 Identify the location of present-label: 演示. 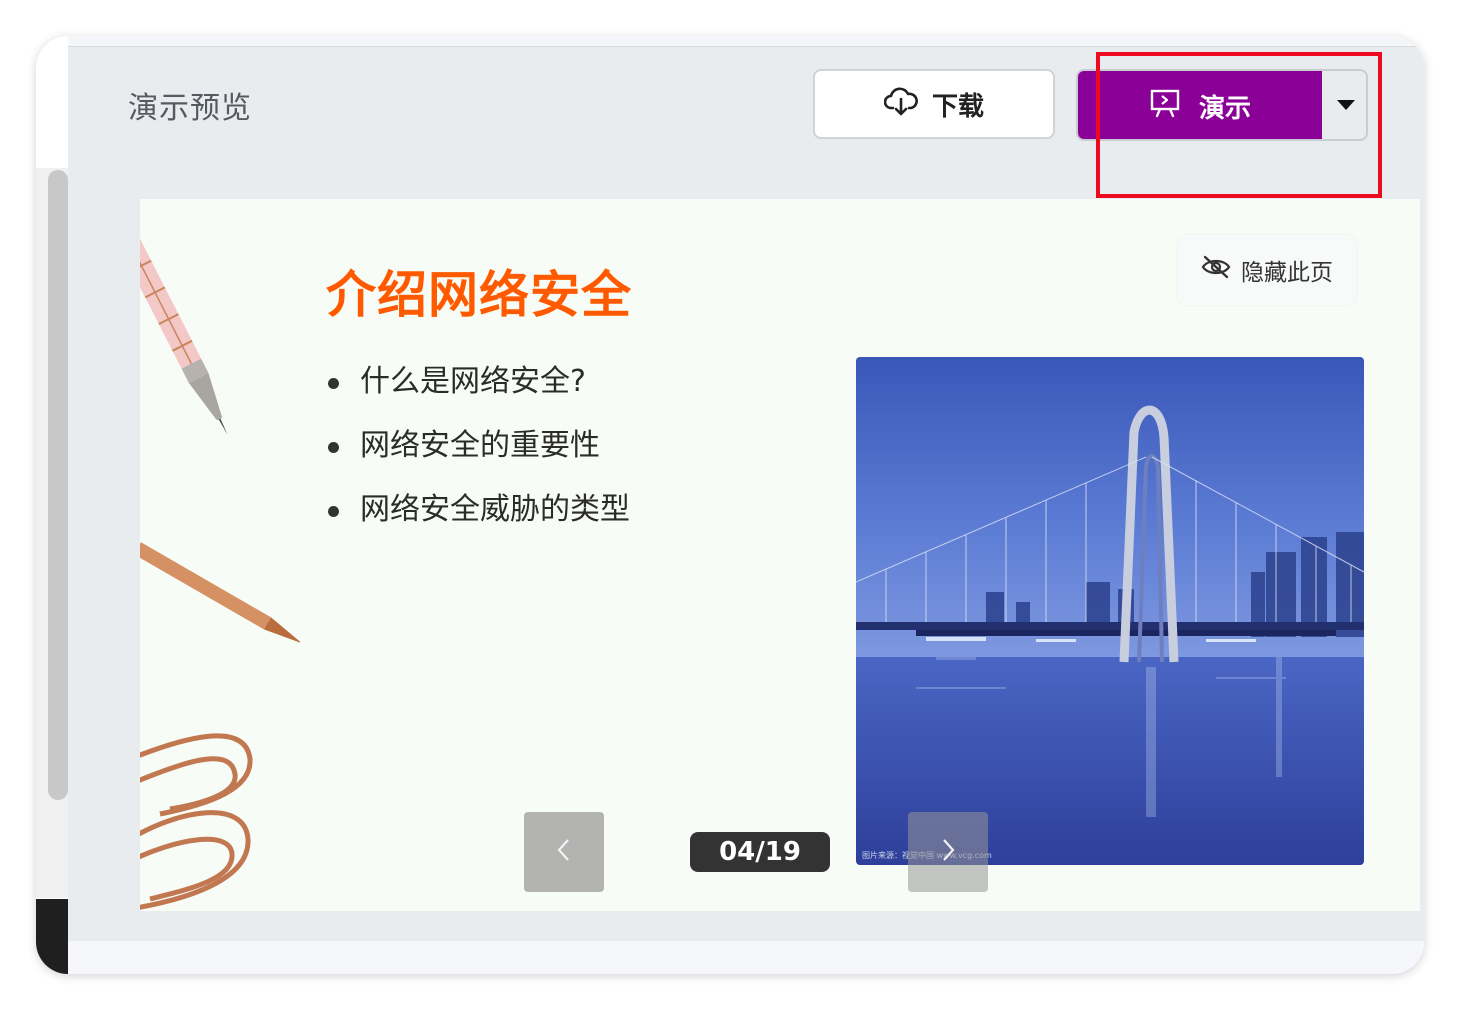
(1224, 108).